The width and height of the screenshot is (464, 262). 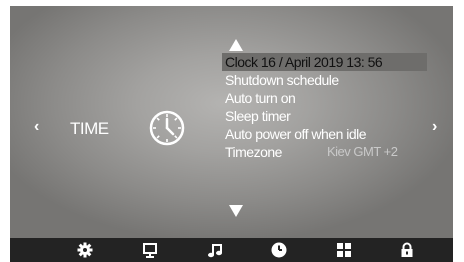 What do you see at coordinates (324, 116) in the screenshot?
I see `menu-item-sleep-timer: Sleep timer` at bounding box center [324, 116].